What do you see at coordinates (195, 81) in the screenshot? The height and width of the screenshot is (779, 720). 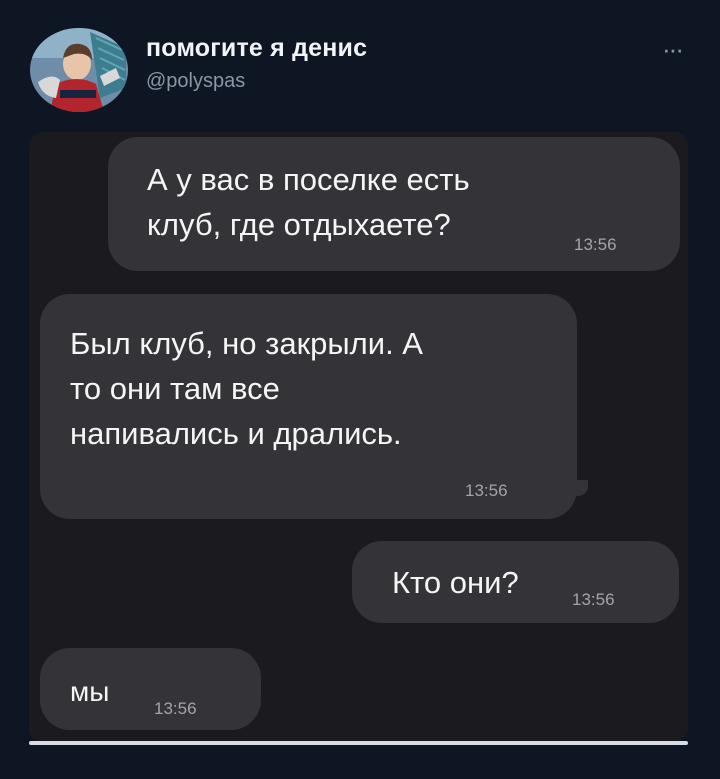 I see `user-handle: @polyspas` at bounding box center [195, 81].